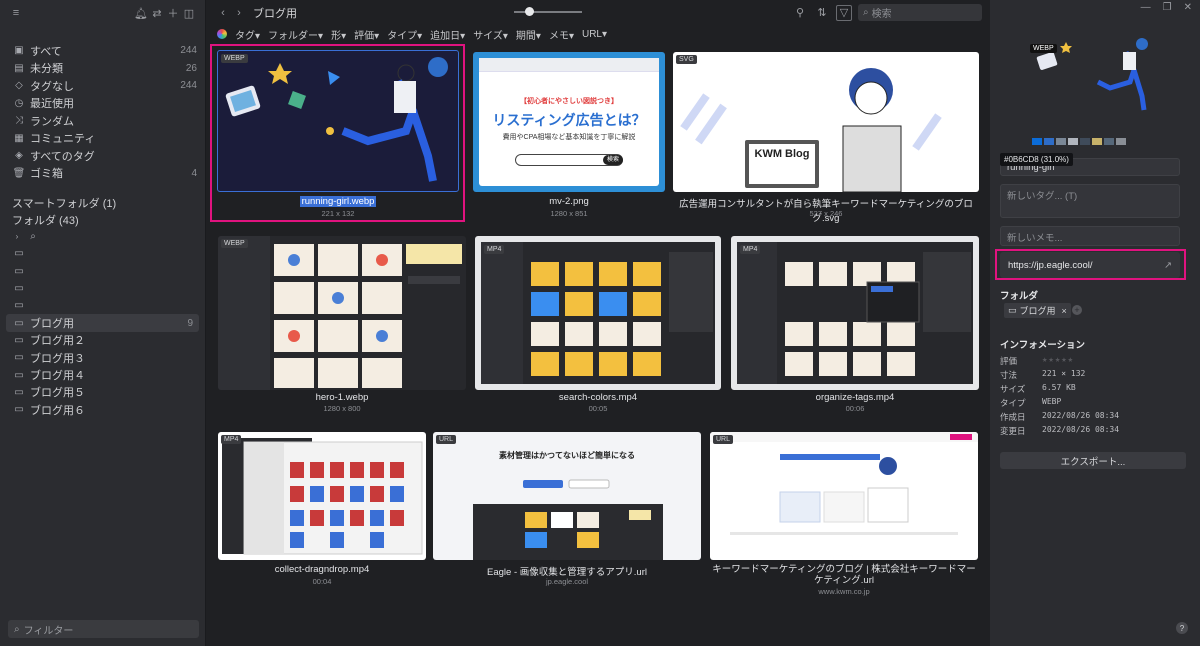  Describe the element at coordinates (103, 629) in the screenshot. I see `sidebar-filter-input: ⌕ フィルター` at that location.